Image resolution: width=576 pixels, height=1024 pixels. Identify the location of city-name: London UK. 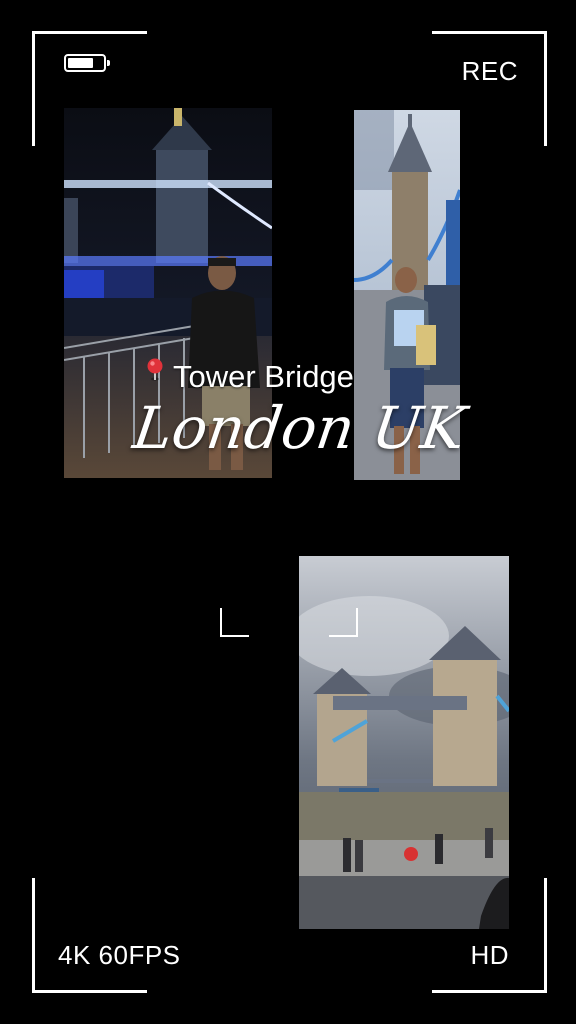
(299, 428).